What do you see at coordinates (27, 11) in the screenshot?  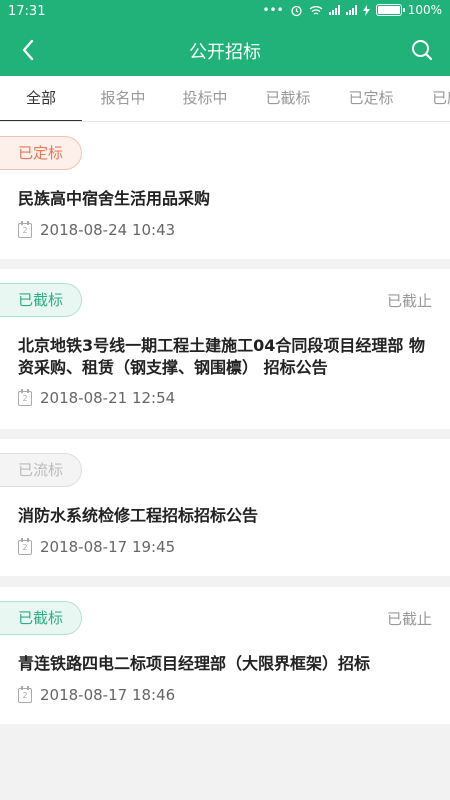 I see `status-time: 17:31` at bounding box center [27, 11].